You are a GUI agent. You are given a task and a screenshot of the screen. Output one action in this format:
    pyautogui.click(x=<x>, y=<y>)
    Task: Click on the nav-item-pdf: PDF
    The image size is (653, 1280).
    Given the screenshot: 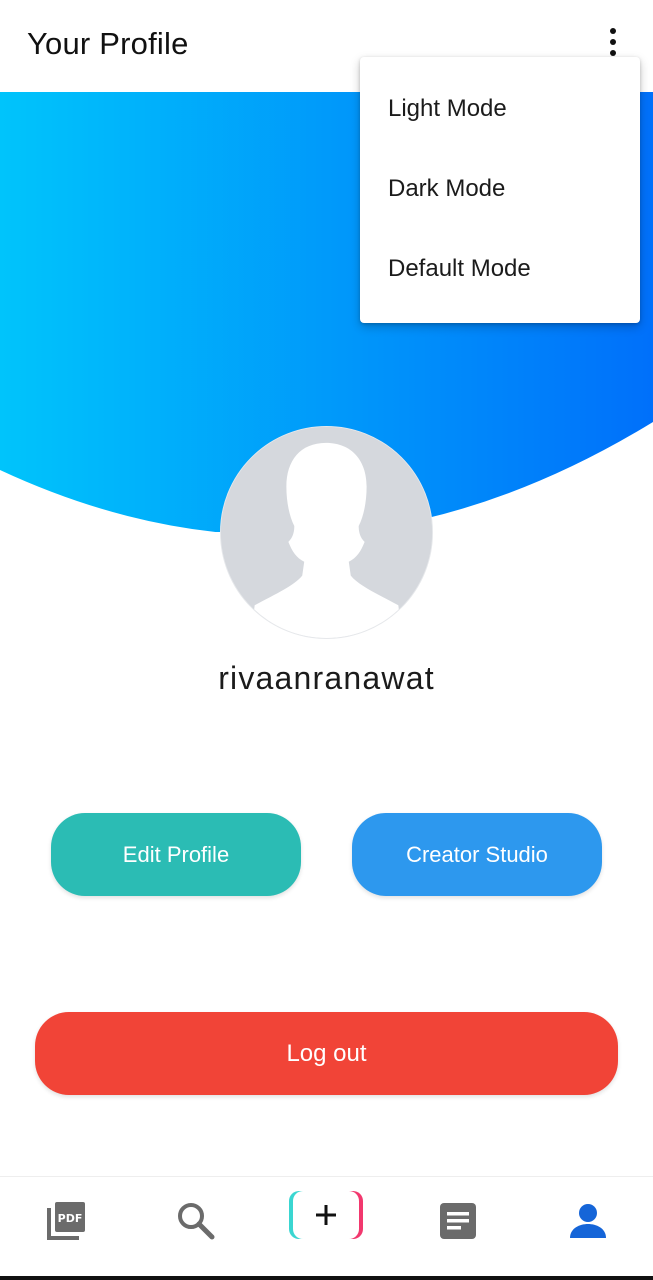 What is the action you would take?
    pyautogui.click(x=66, y=1221)
    